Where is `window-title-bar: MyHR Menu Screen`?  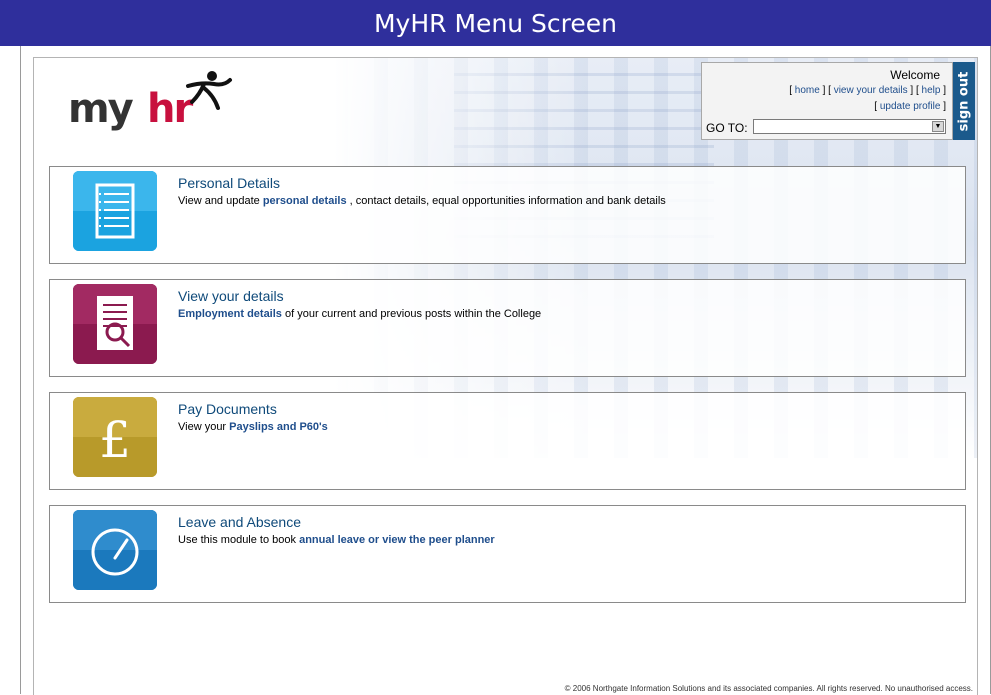 window-title-bar: MyHR Menu Screen is located at coordinates (495, 23).